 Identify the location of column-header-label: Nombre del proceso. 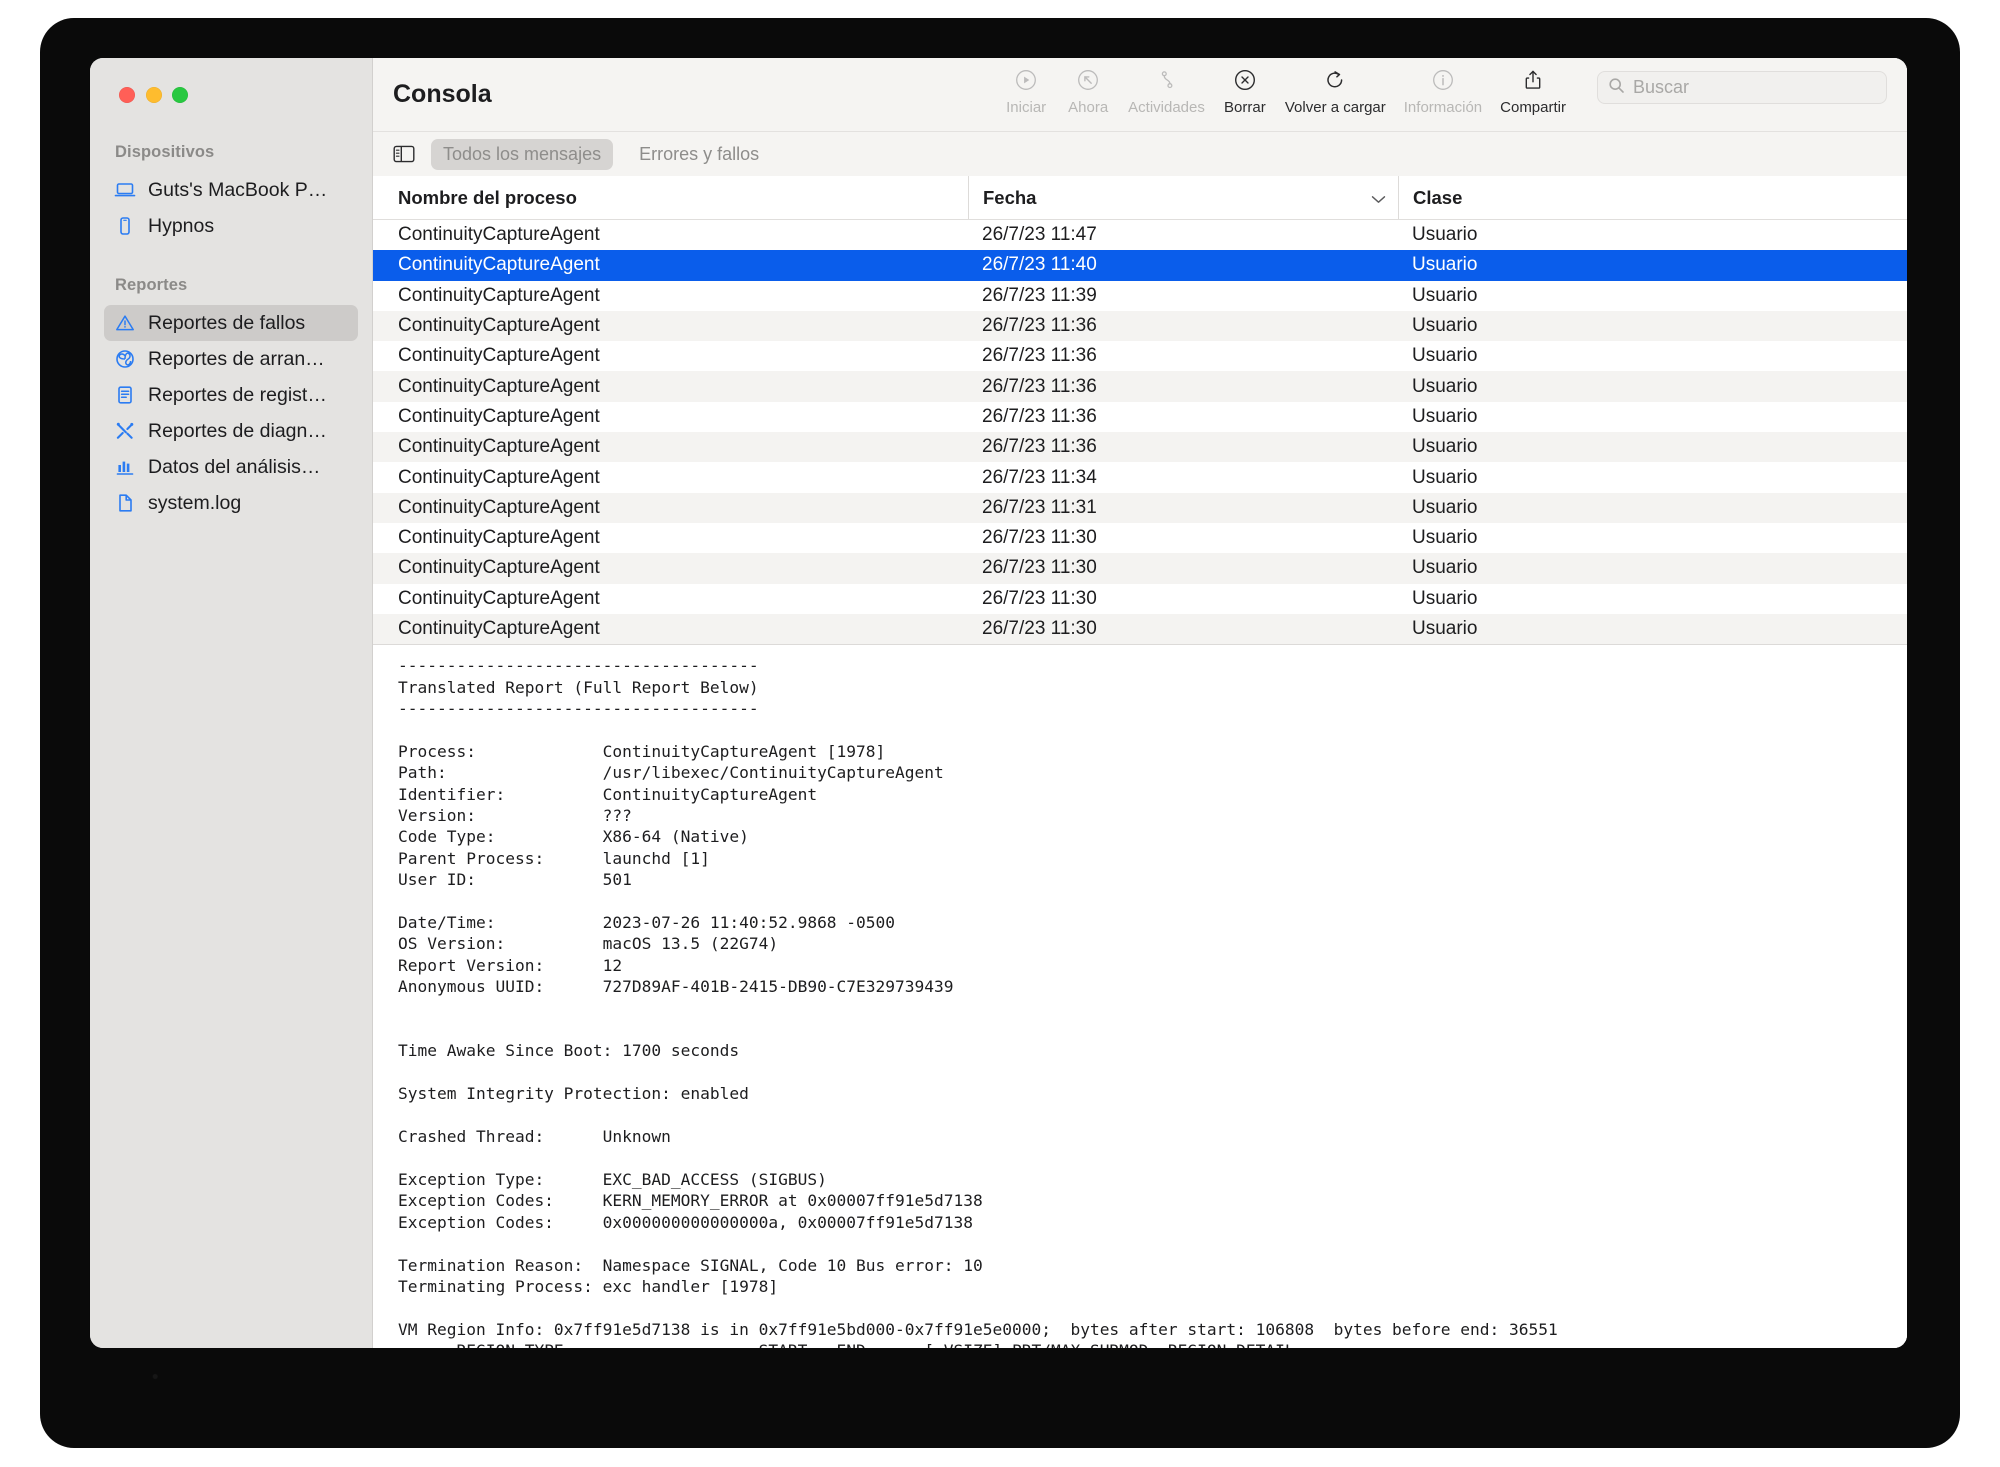
(487, 197).